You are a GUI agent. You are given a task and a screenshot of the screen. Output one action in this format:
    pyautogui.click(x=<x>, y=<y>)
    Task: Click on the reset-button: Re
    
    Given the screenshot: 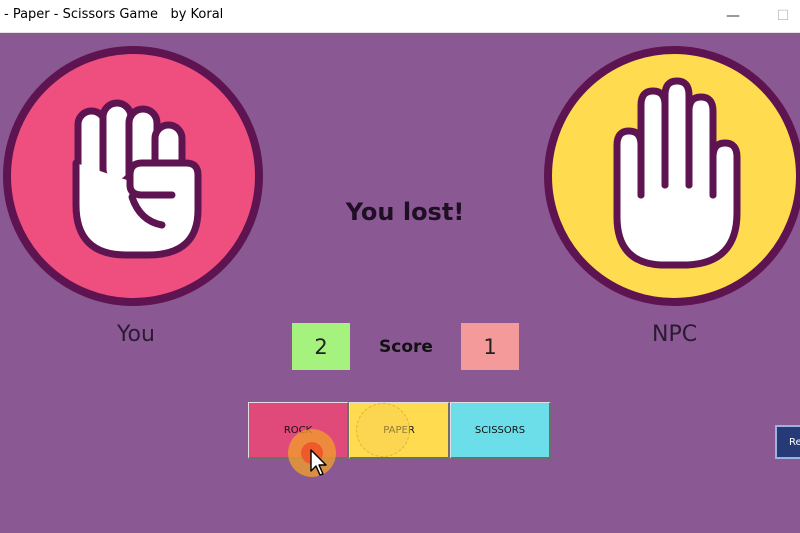 What is the action you would take?
    pyautogui.click(x=787, y=442)
    